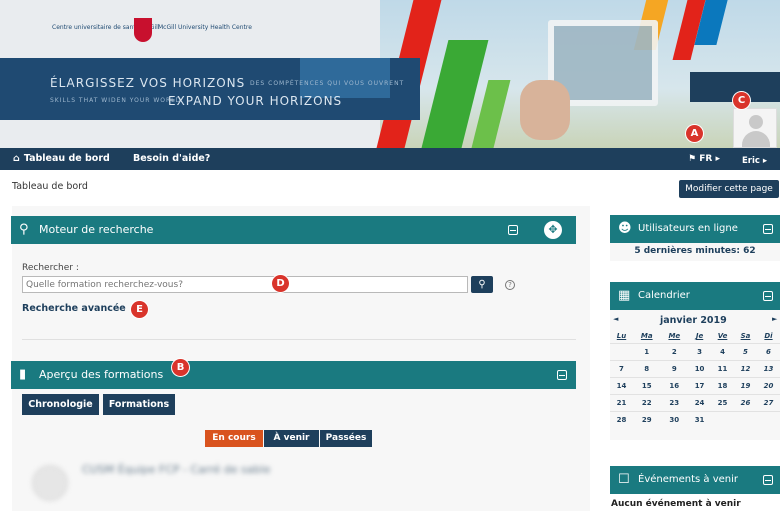 The height and width of the screenshot is (511, 780). I want to click on online-collapse-icon, so click(768, 229).